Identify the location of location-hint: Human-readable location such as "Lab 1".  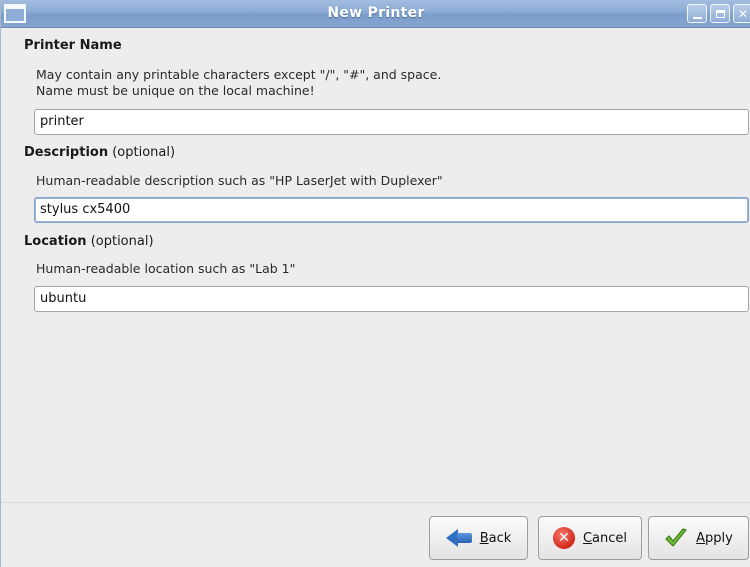
(166, 268).